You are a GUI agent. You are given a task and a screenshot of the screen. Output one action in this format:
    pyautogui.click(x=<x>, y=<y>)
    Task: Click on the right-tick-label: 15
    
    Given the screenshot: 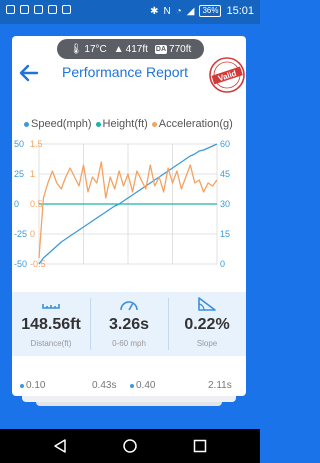 What is the action you would take?
    pyautogui.click(x=225, y=234)
    